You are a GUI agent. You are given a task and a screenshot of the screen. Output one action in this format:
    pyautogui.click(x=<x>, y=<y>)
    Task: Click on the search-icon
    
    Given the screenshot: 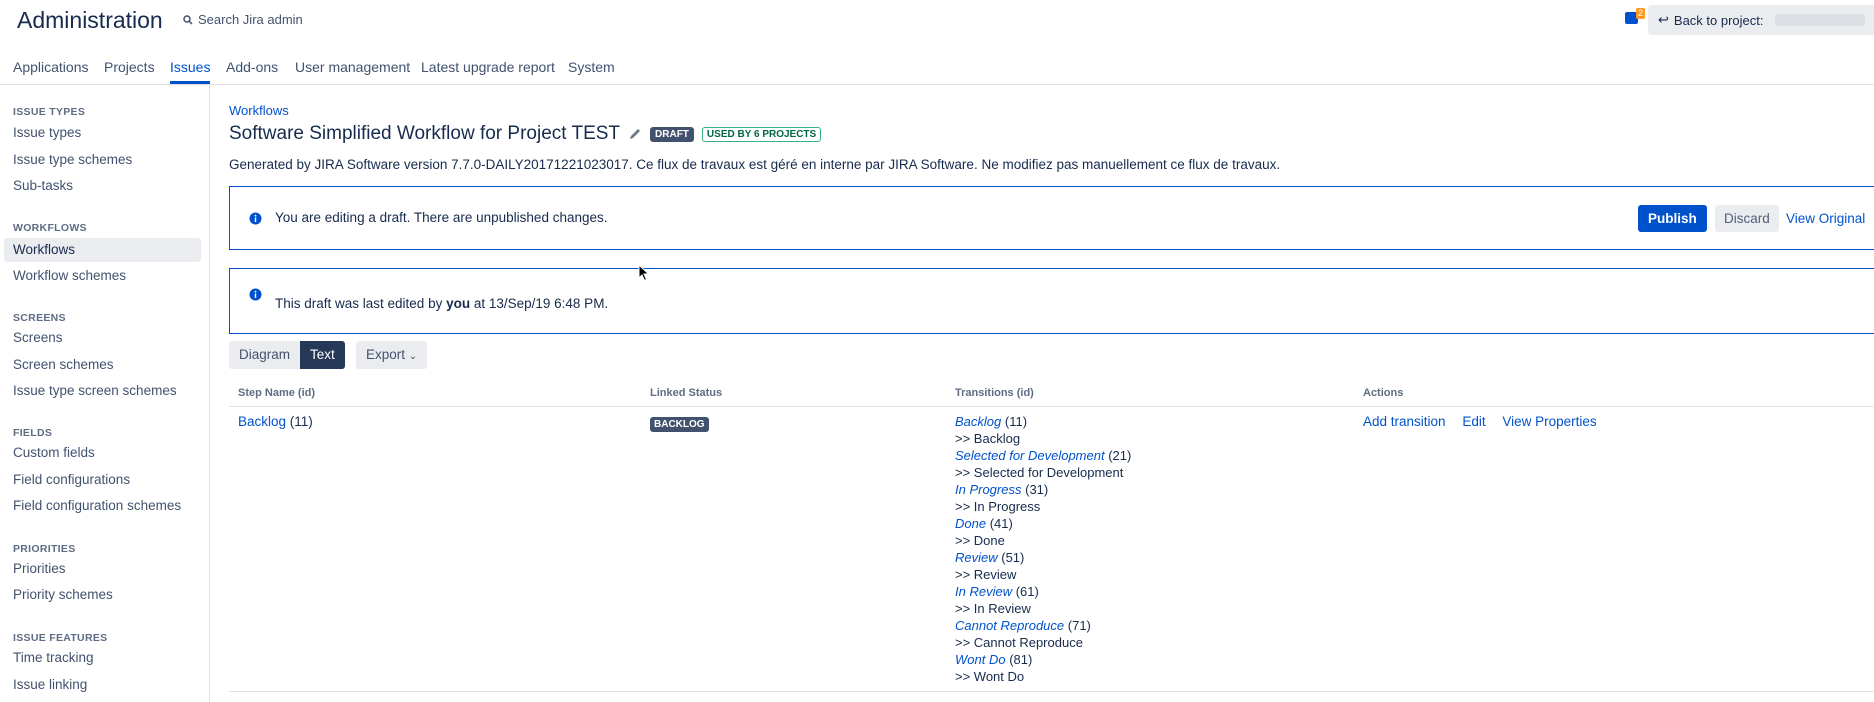 What is the action you would take?
    pyautogui.click(x=188, y=19)
    